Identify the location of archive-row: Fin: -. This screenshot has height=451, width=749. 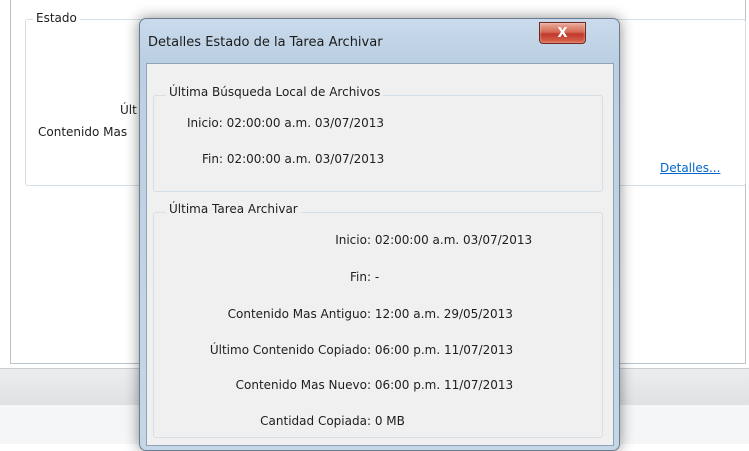
(273, 277).